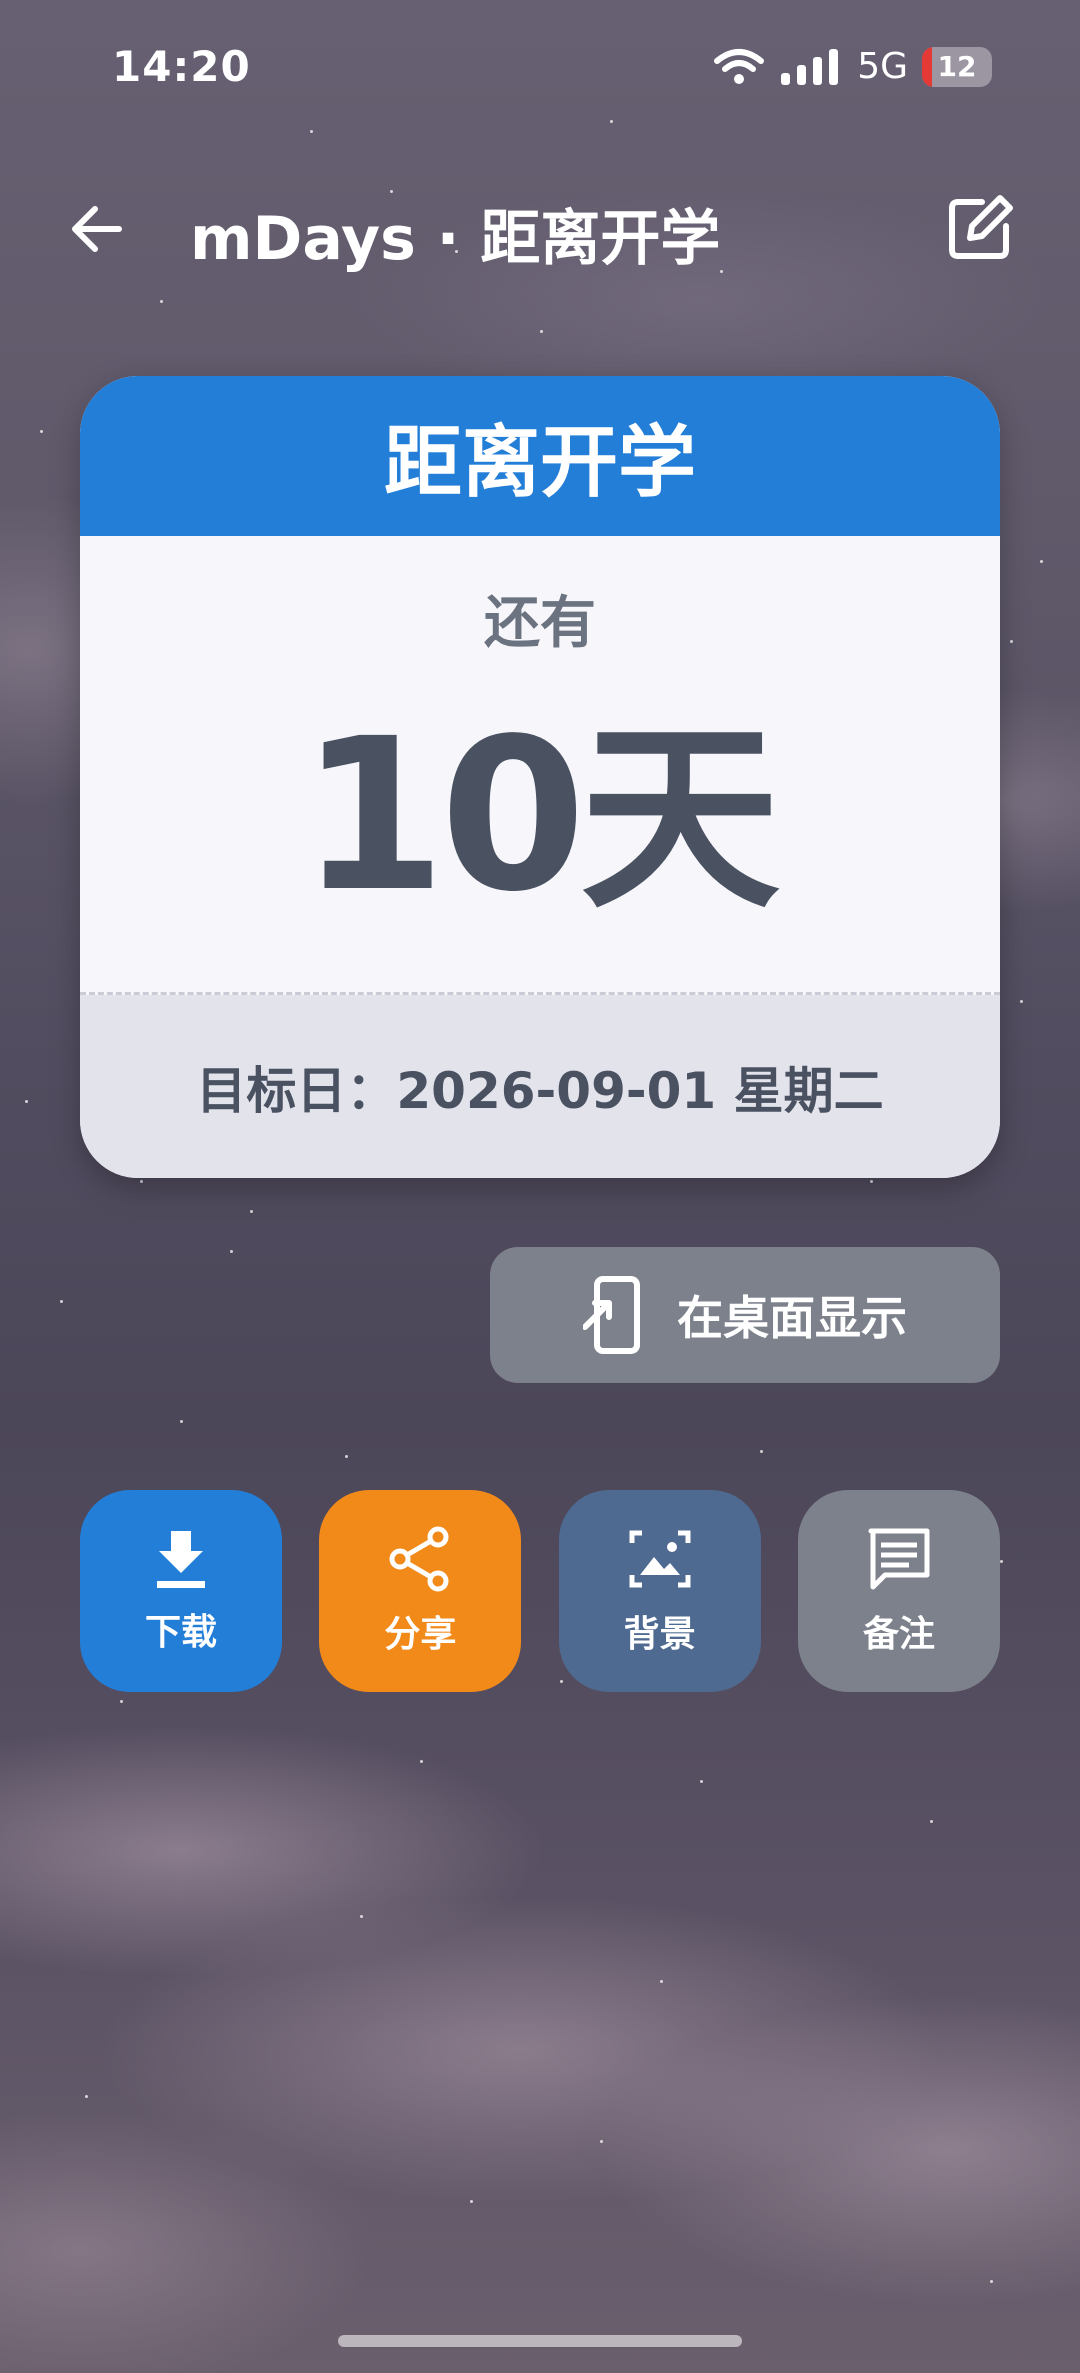 The width and height of the screenshot is (1080, 2373). What do you see at coordinates (540, 623) in the screenshot?
I see `remaining-label: 还有` at bounding box center [540, 623].